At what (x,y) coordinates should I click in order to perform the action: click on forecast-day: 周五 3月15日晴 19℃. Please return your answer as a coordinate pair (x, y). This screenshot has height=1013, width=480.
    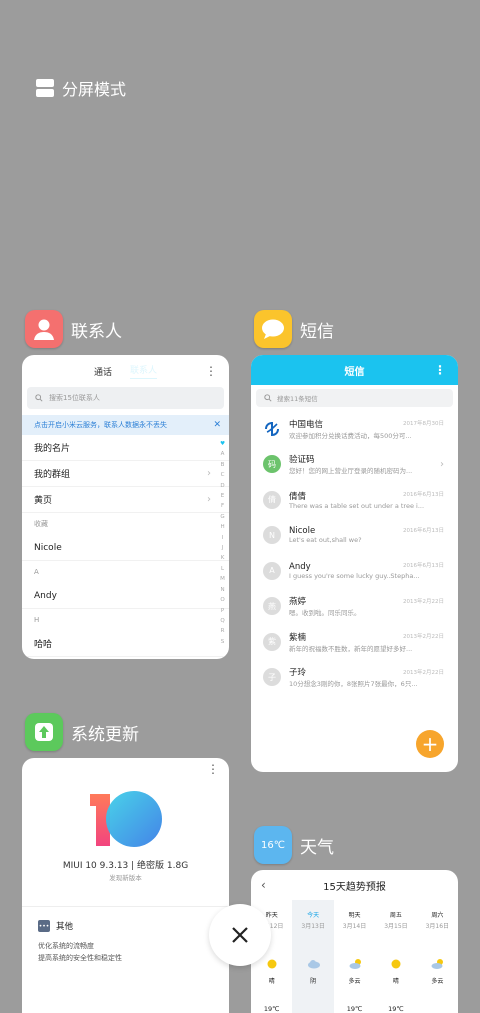
    Looking at the image, I should click on (395, 956).